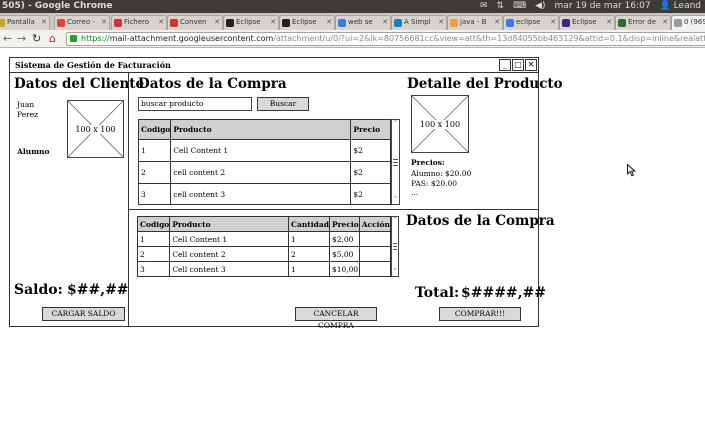 The image size is (705, 435). I want to click on browser-tab: web se ✕, so click(363, 22).